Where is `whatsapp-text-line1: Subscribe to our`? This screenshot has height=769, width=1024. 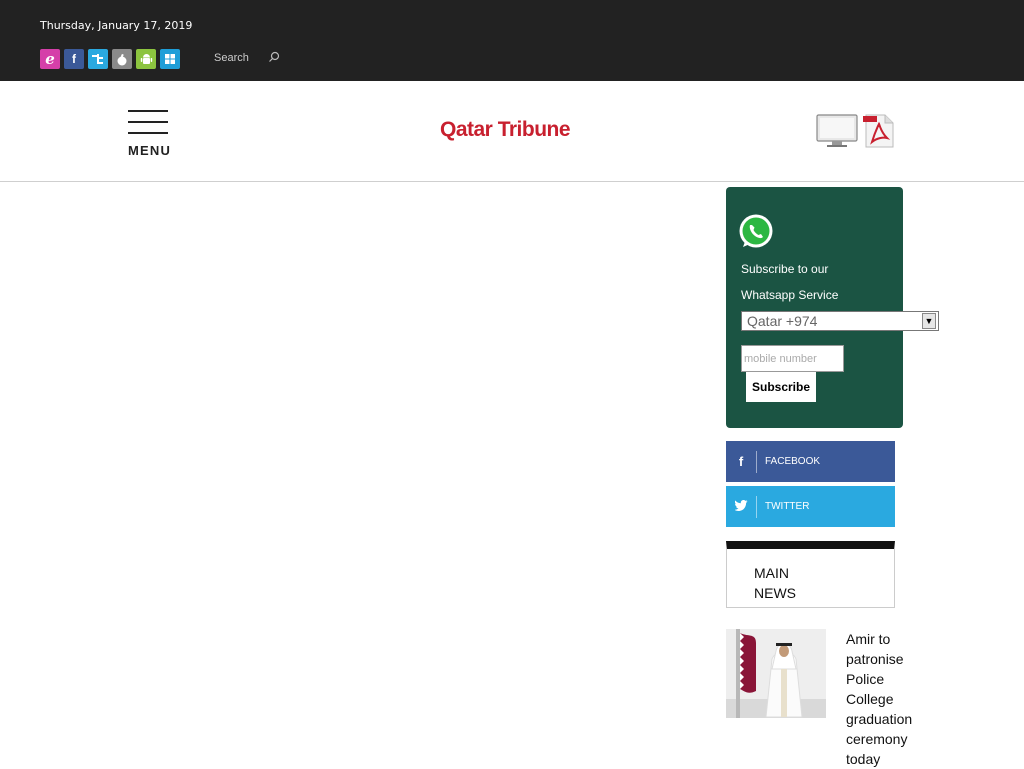 whatsapp-text-line1: Subscribe to our is located at coordinates (785, 269).